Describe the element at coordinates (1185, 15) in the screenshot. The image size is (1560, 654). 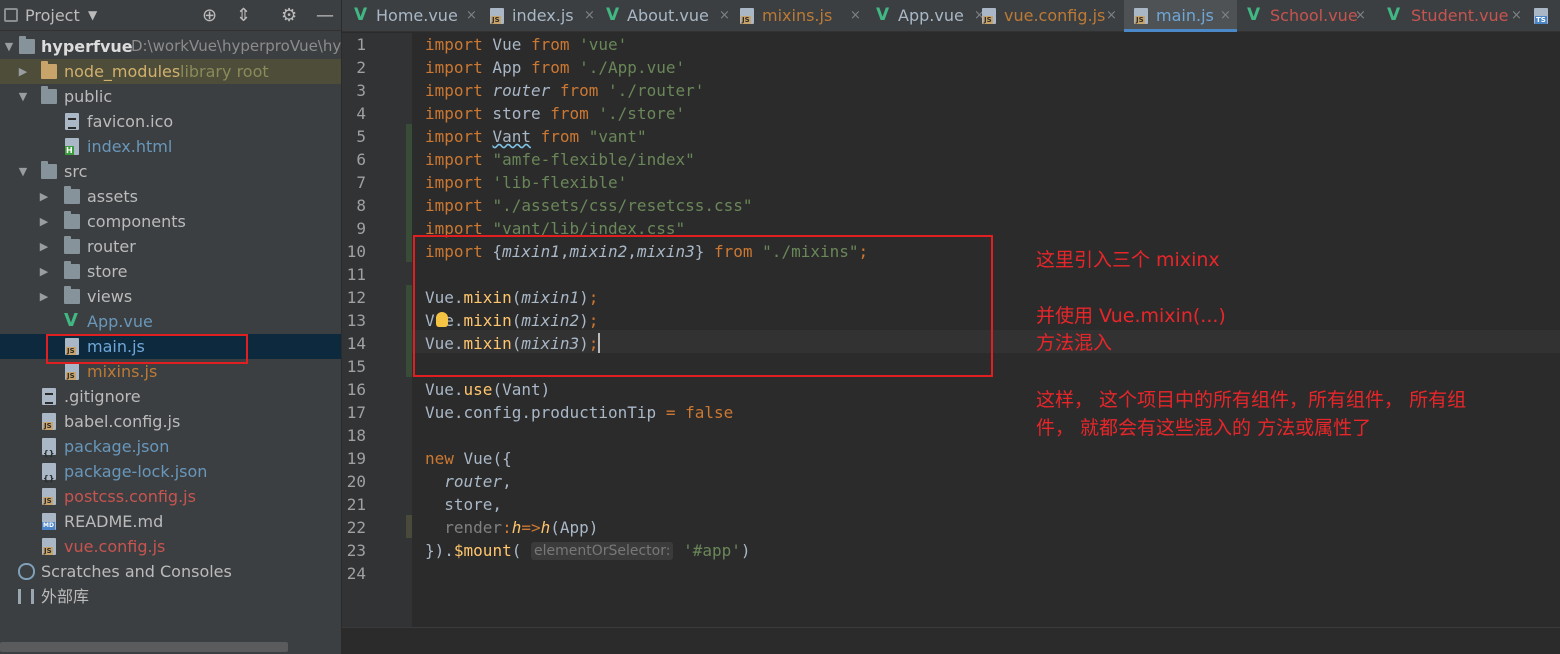
I see `tab-label: main.js` at that location.